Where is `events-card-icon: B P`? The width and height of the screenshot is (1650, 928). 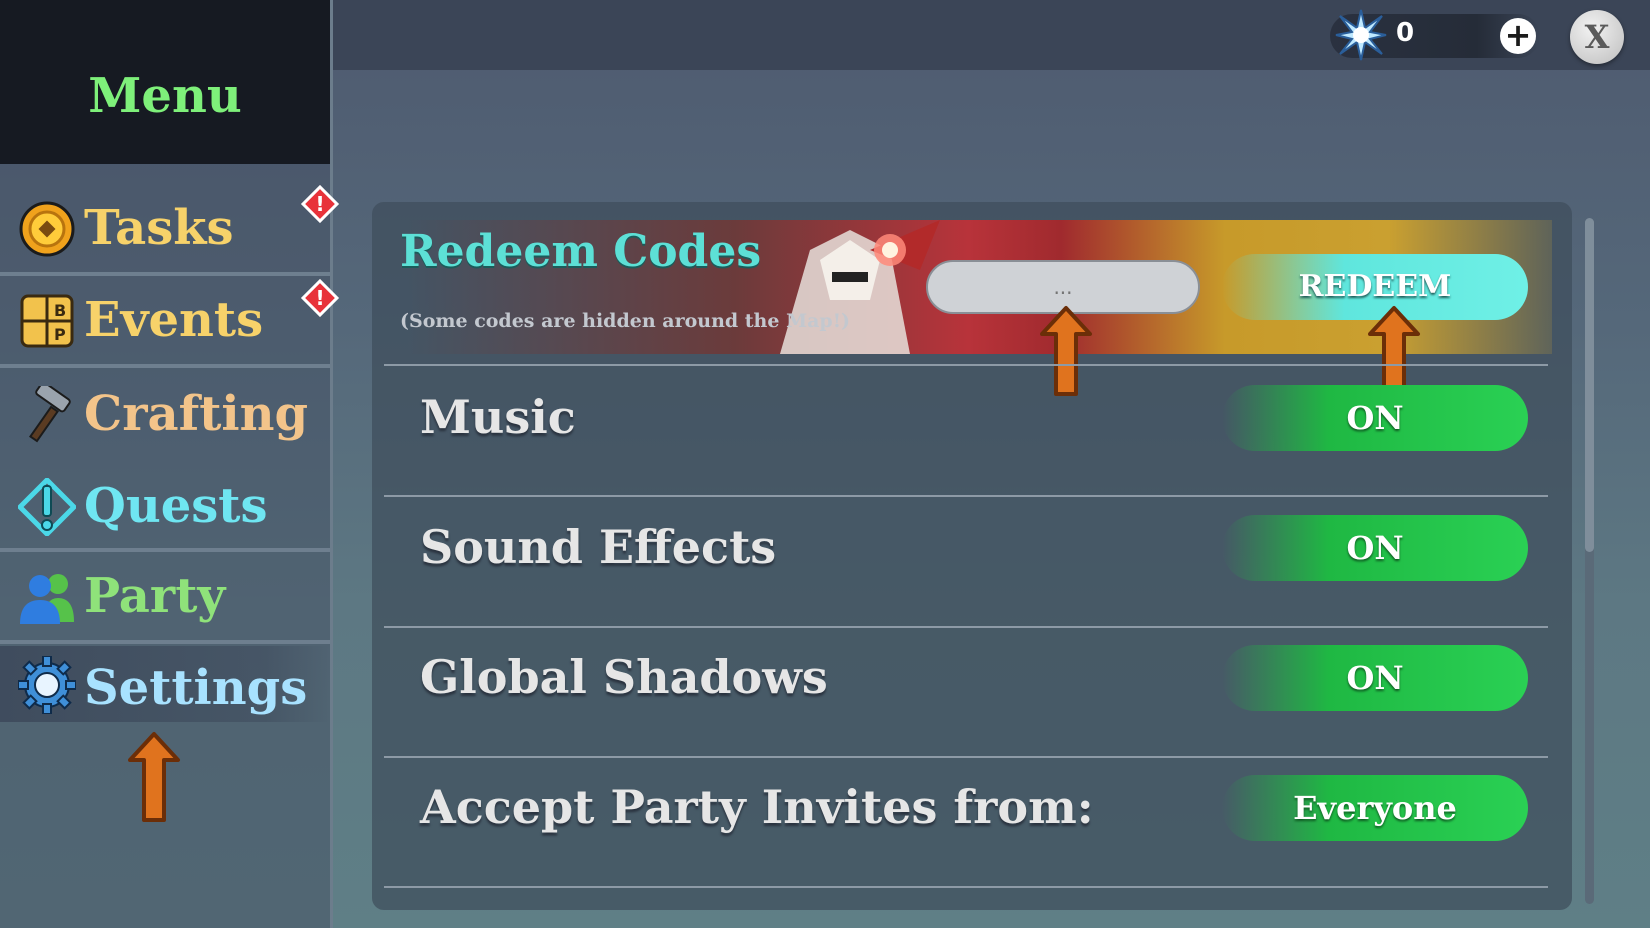
events-card-icon: B P is located at coordinates (47, 321).